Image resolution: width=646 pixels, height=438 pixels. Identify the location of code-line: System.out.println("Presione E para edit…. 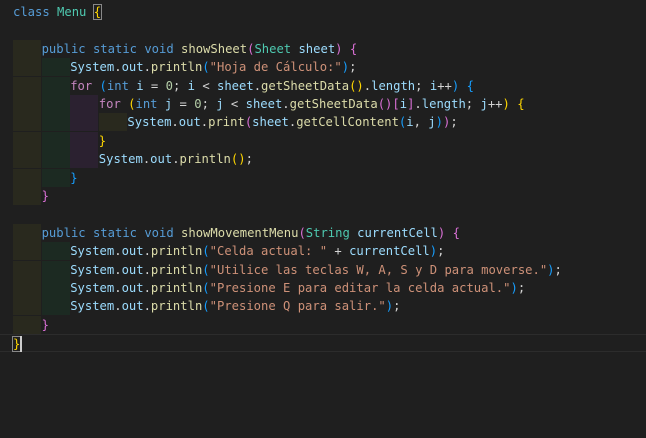
(323, 288).